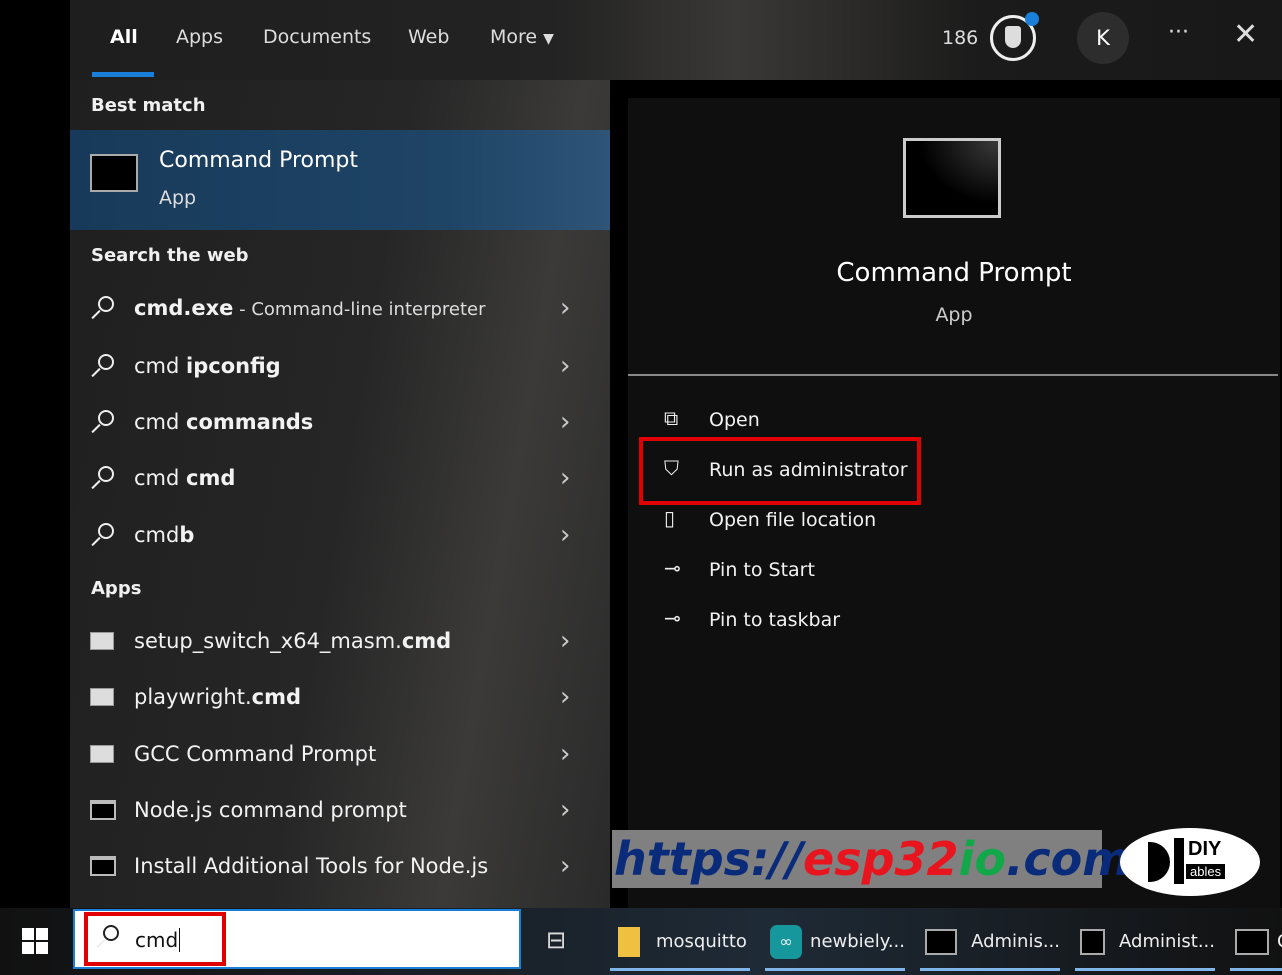 The image size is (1282, 975). What do you see at coordinates (1103, 38) in the screenshot?
I see `avatar: K` at bounding box center [1103, 38].